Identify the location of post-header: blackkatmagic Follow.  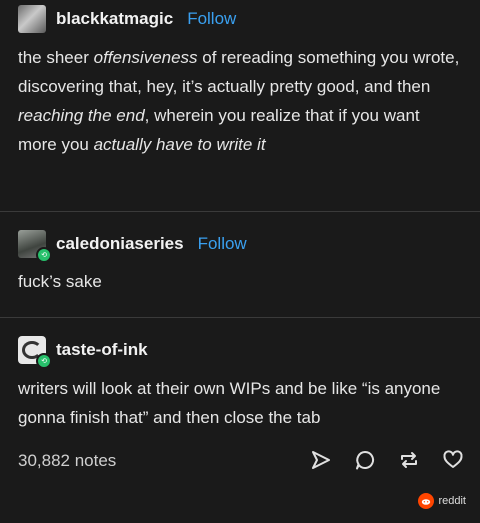
(240, 19).